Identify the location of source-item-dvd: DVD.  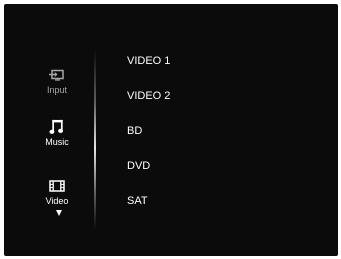
(138, 166).